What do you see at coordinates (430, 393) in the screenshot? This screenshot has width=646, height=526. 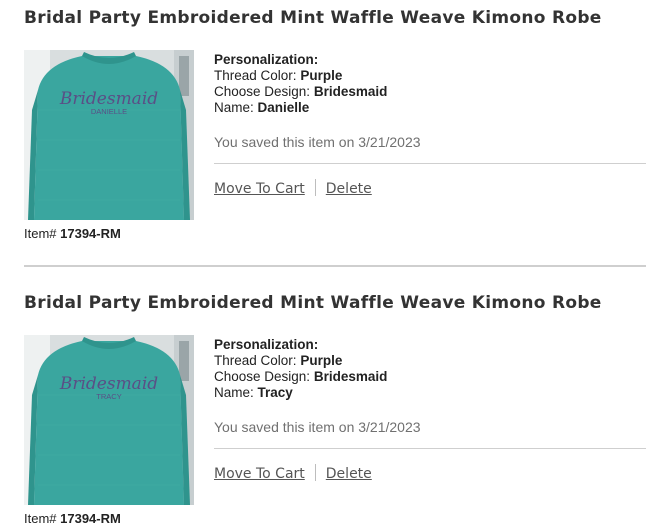 I see `name-row: Name: Tracy` at bounding box center [430, 393].